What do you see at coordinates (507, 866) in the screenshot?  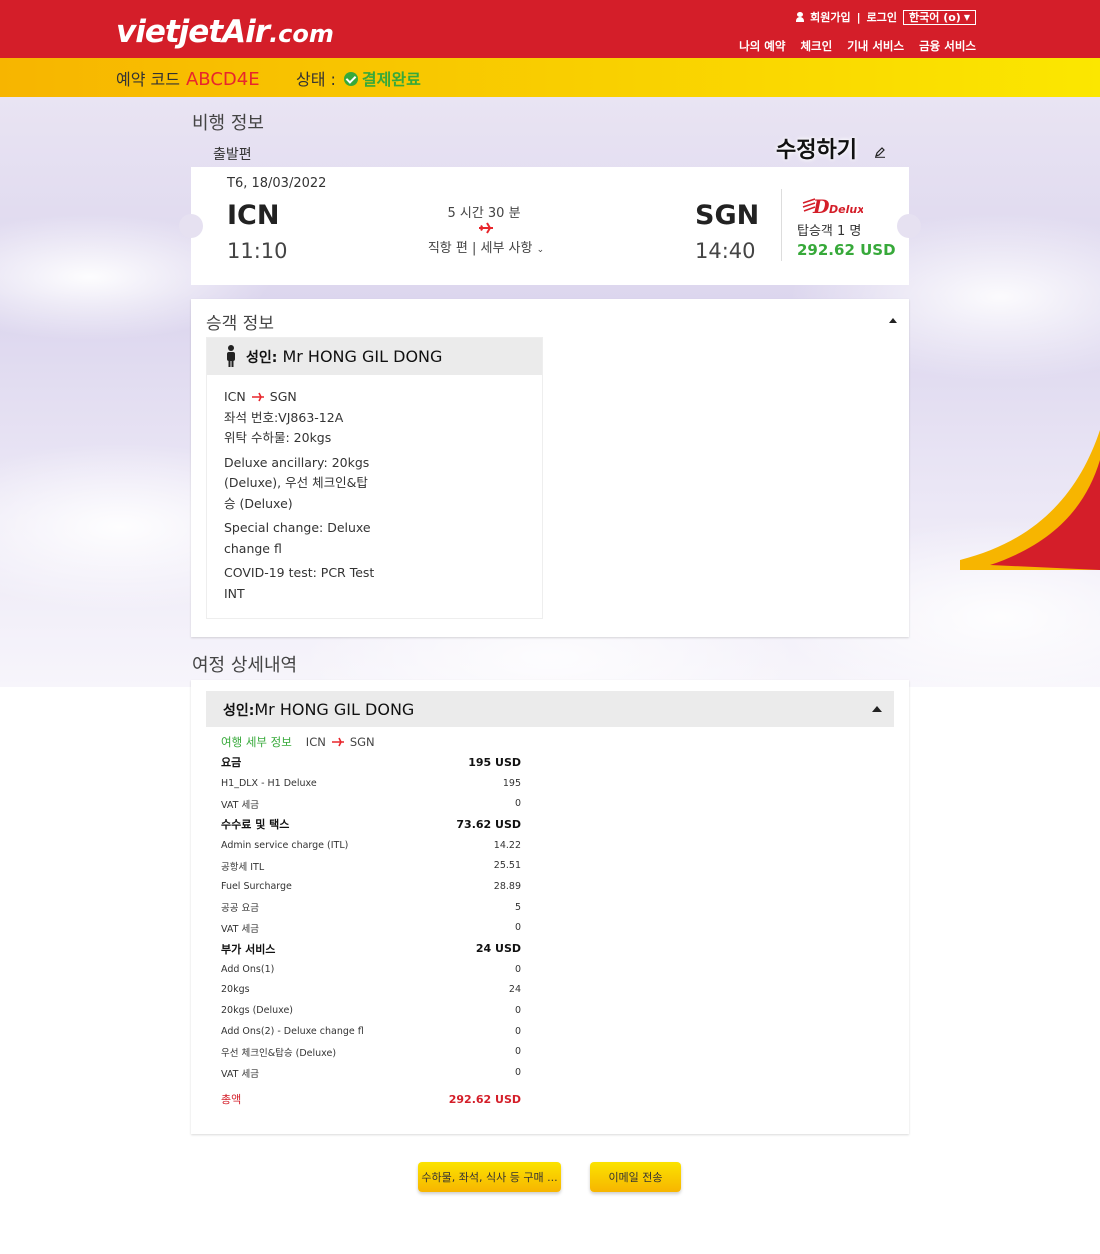 I see `fare-value: 25.51` at bounding box center [507, 866].